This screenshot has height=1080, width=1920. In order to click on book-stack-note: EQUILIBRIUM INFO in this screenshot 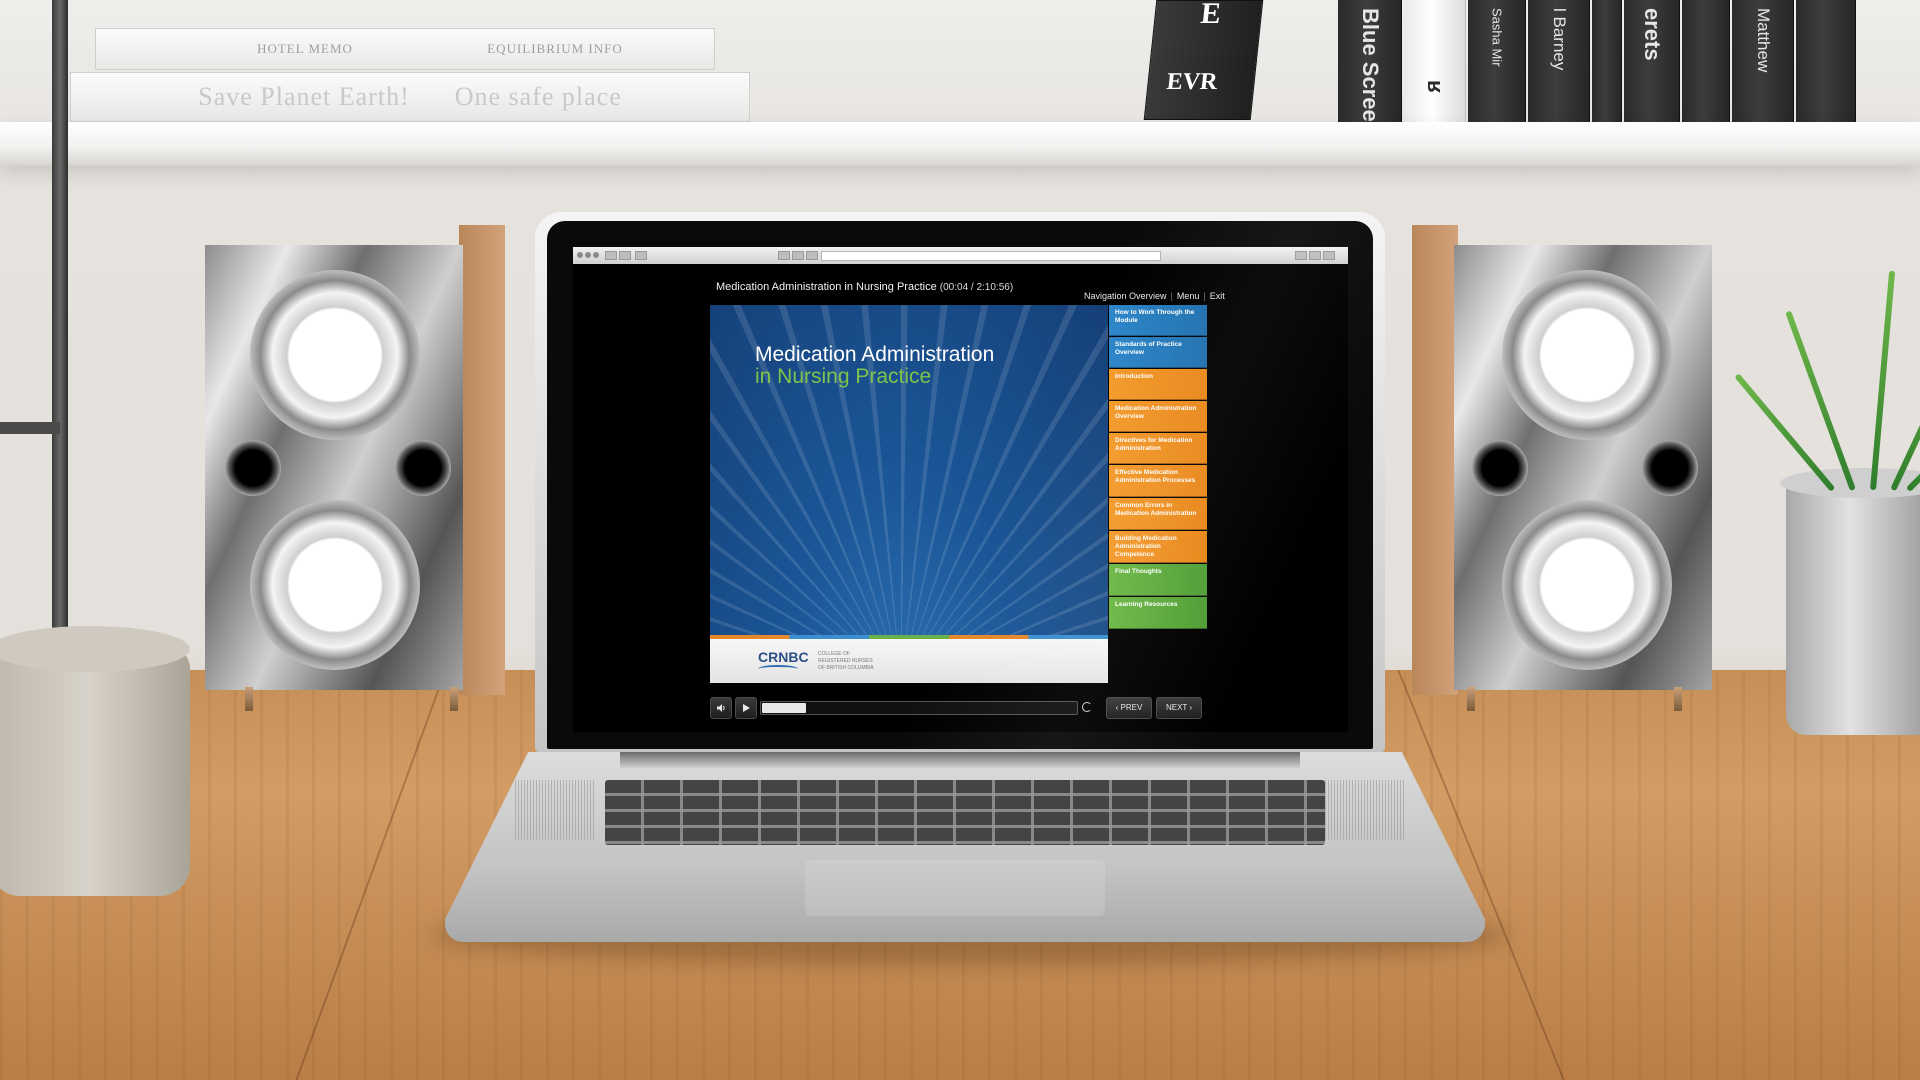, I will do `click(555, 48)`.